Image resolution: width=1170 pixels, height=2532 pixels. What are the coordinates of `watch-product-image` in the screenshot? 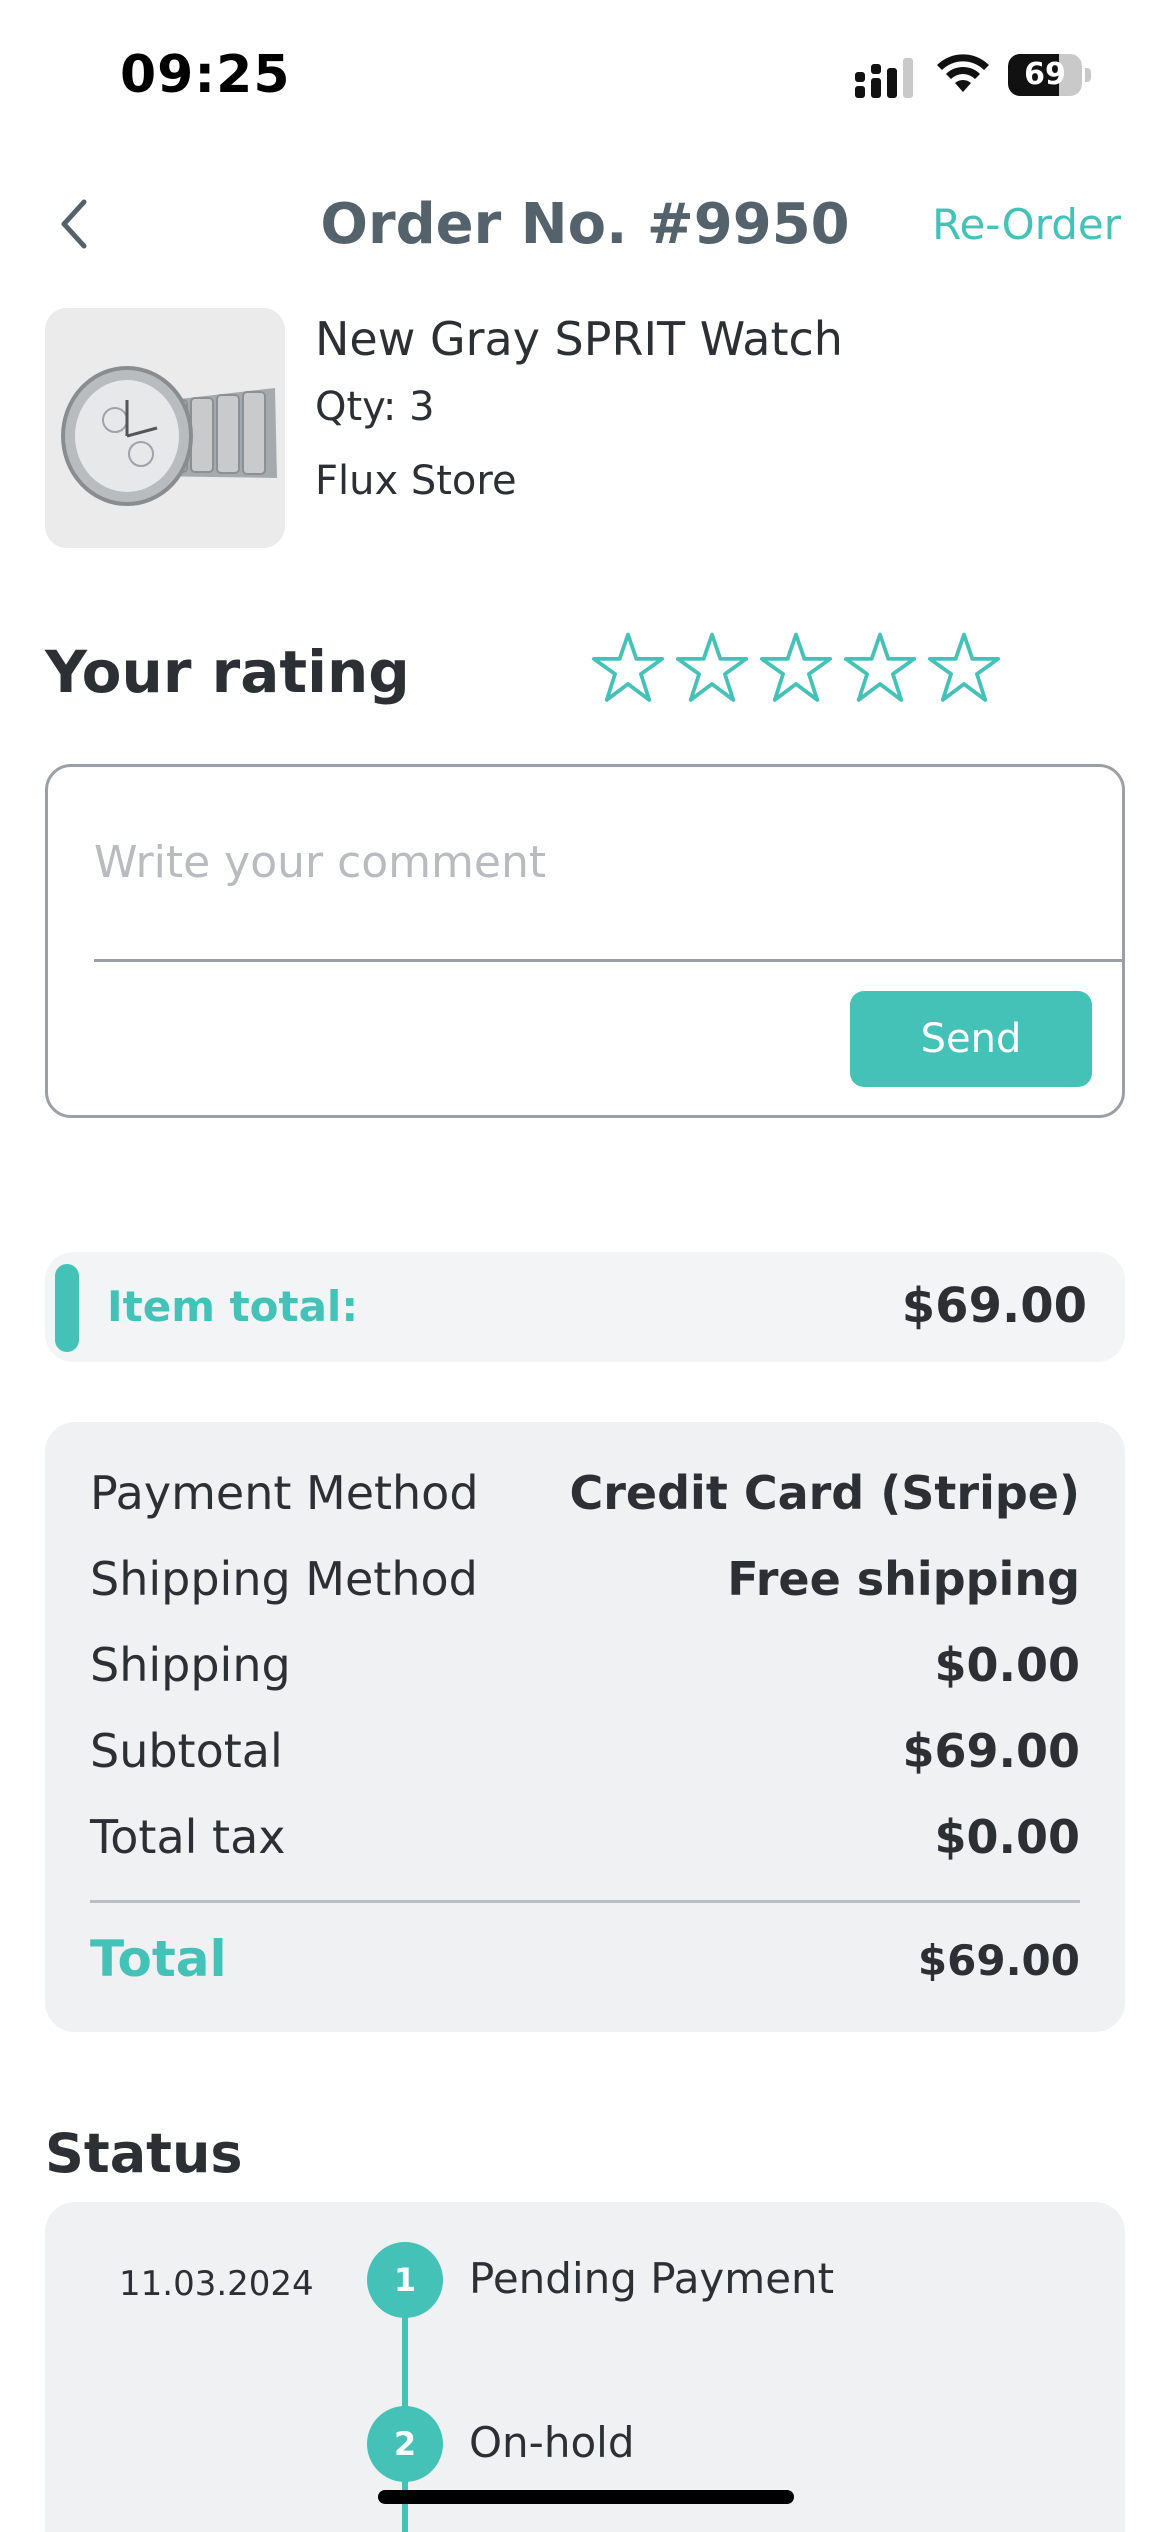 It's located at (165, 428).